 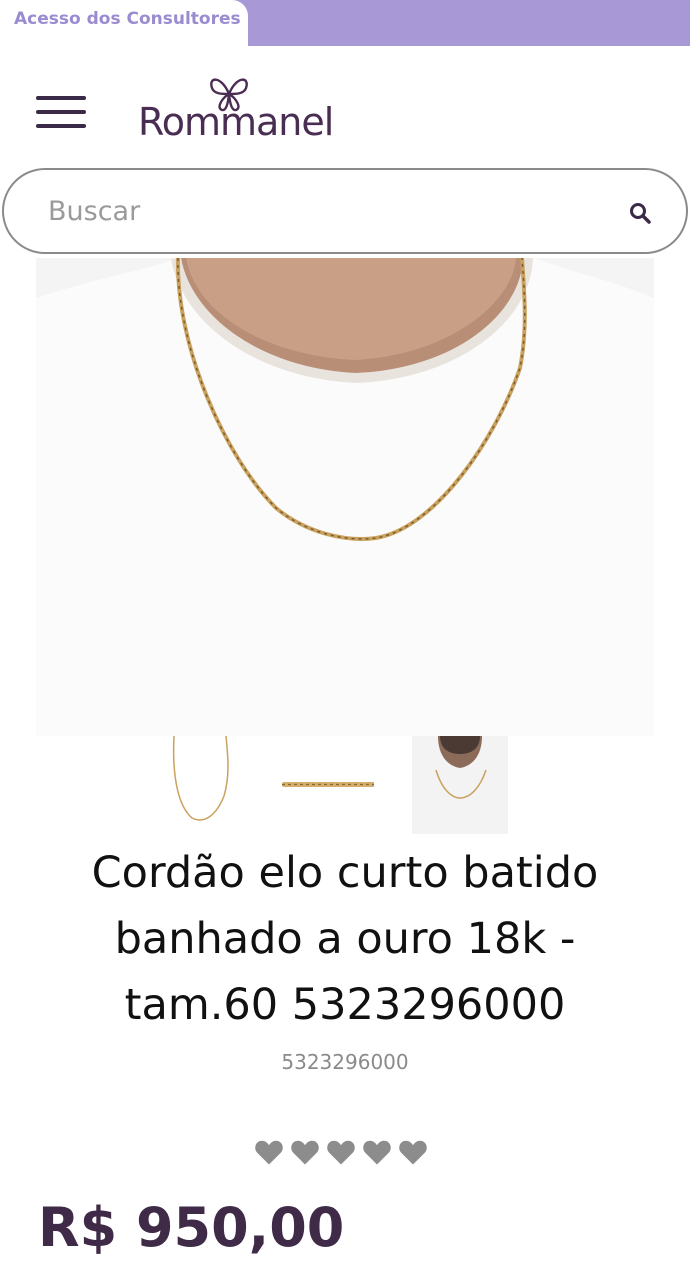 What do you see at coordinates (62, 112) in the screenshot?
I see `hamburger-menu-icon` at bounding box center [62, 112].